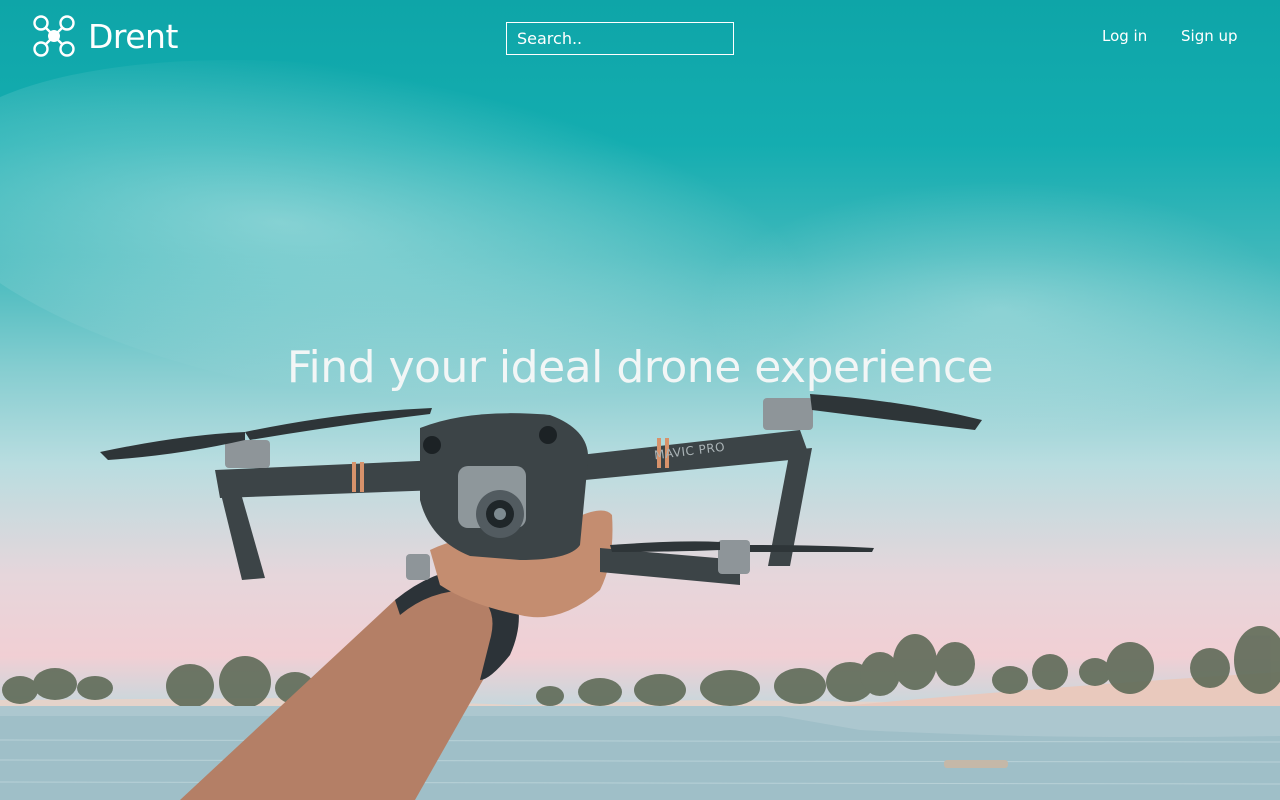 Image resolution: width=1280 pixels, height=800 pixels. Describe the element at coordinates (1124, 36) in the screenshot. I see `login-link: Log in` at that location.